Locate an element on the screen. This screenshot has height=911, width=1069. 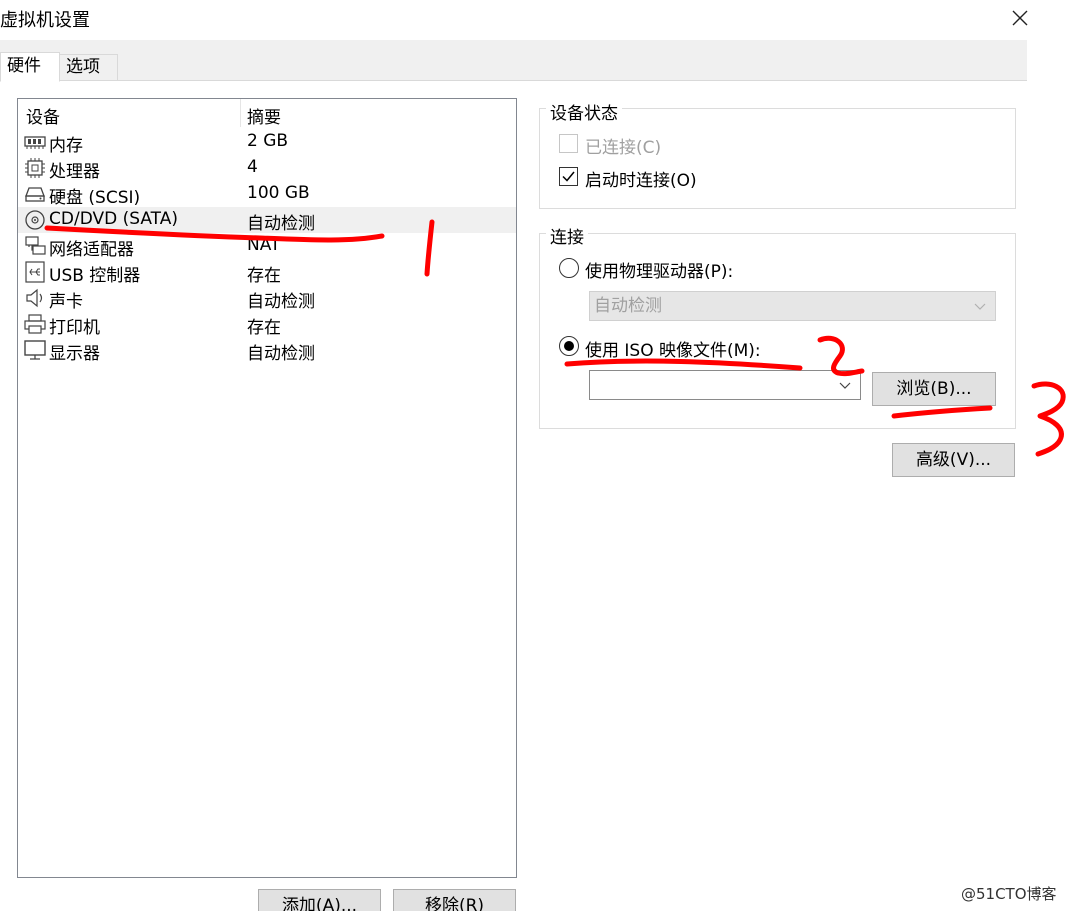
radio-dot is located at coordinates (569, 346).